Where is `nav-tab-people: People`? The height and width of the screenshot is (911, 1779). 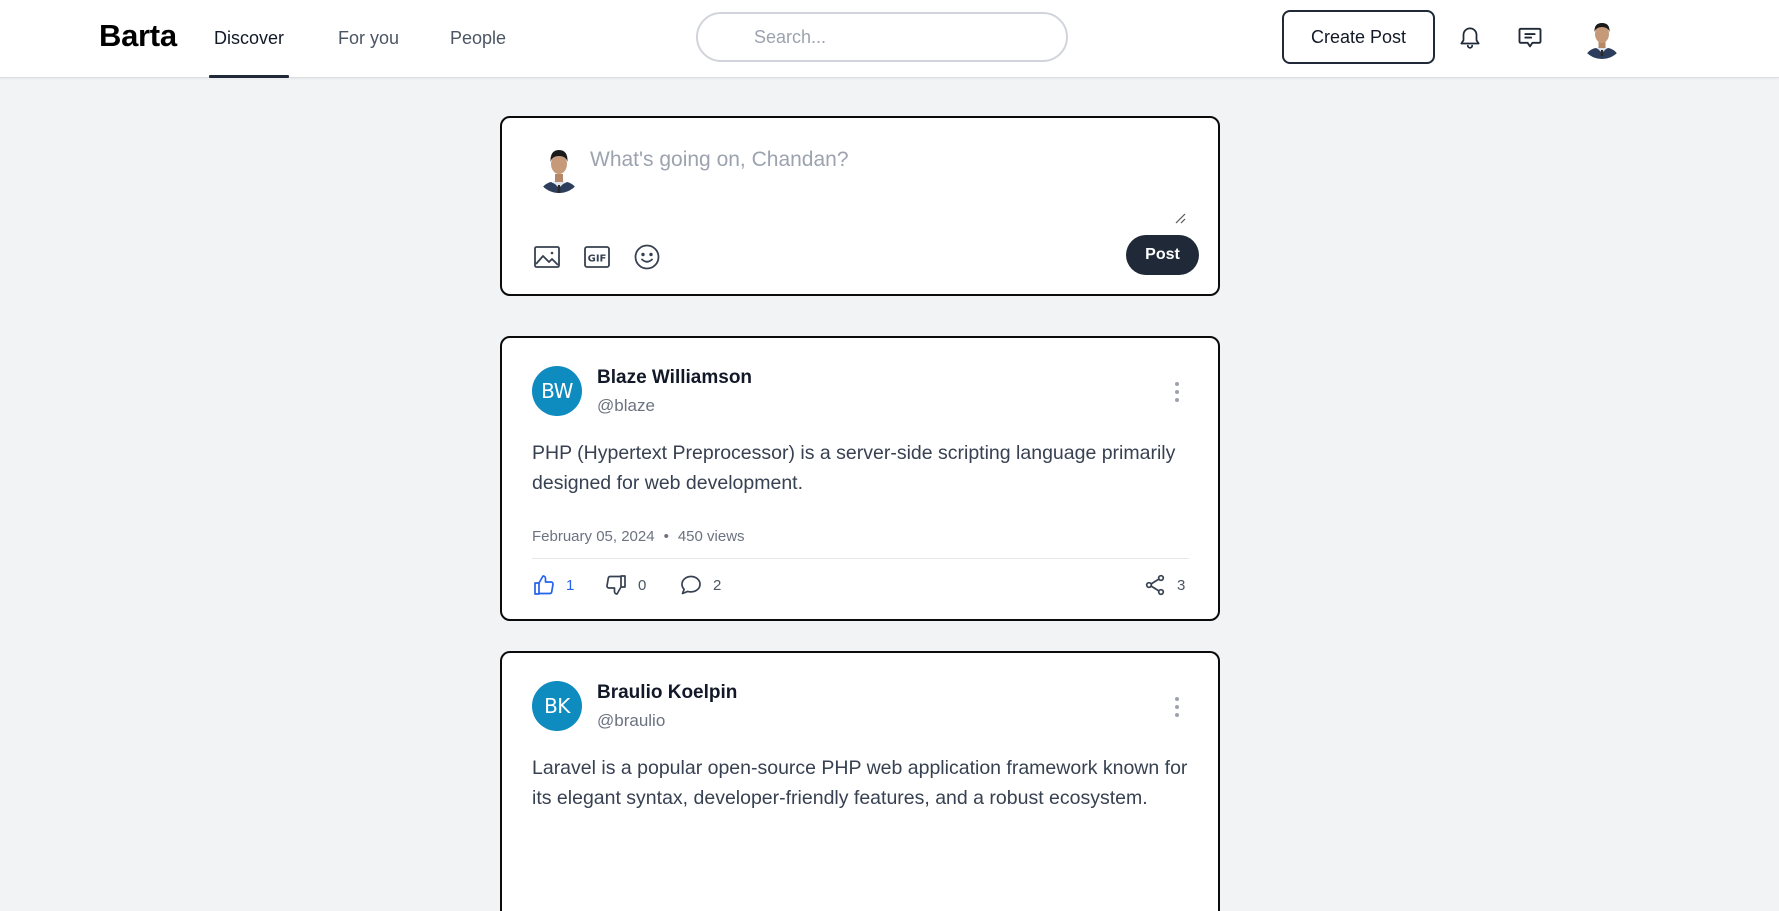
nav-tab-people: People is located at coordinates (478, 53).